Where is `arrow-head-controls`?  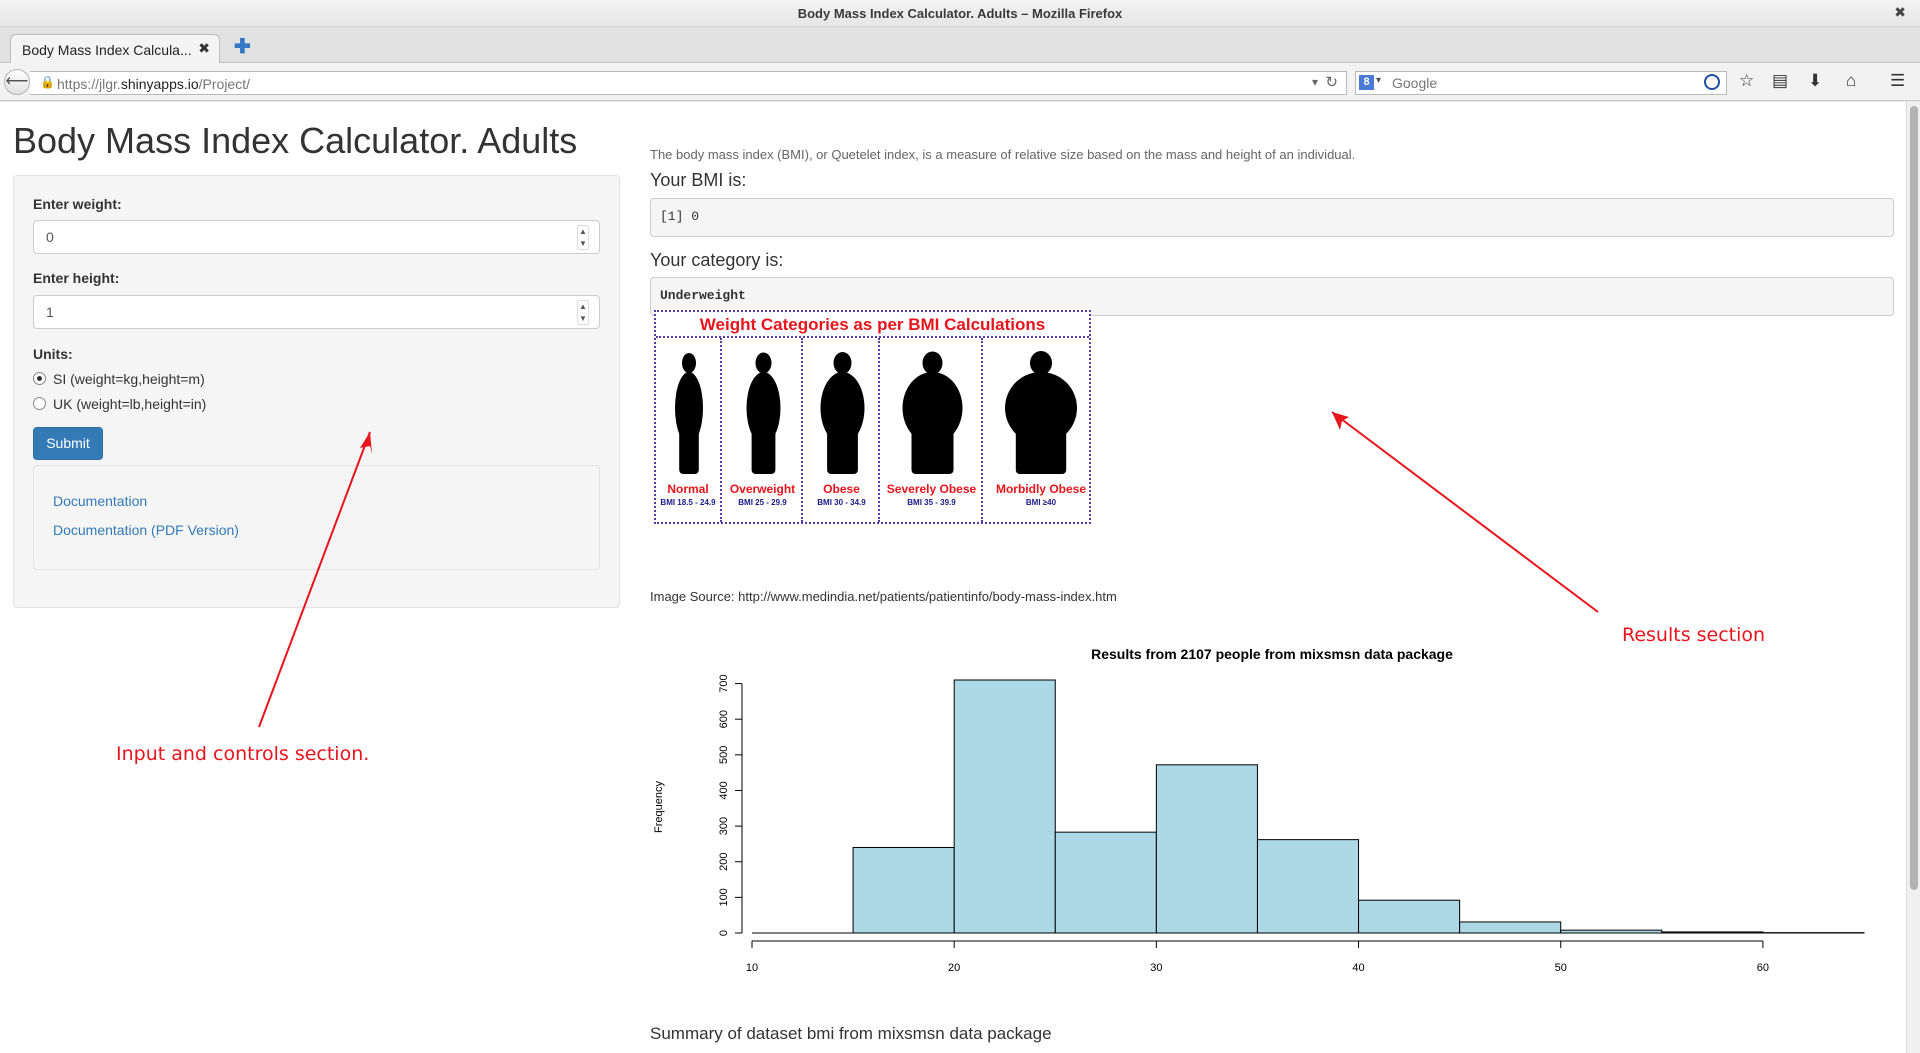
arrow-head-controls is located at coordinates (366, 443).